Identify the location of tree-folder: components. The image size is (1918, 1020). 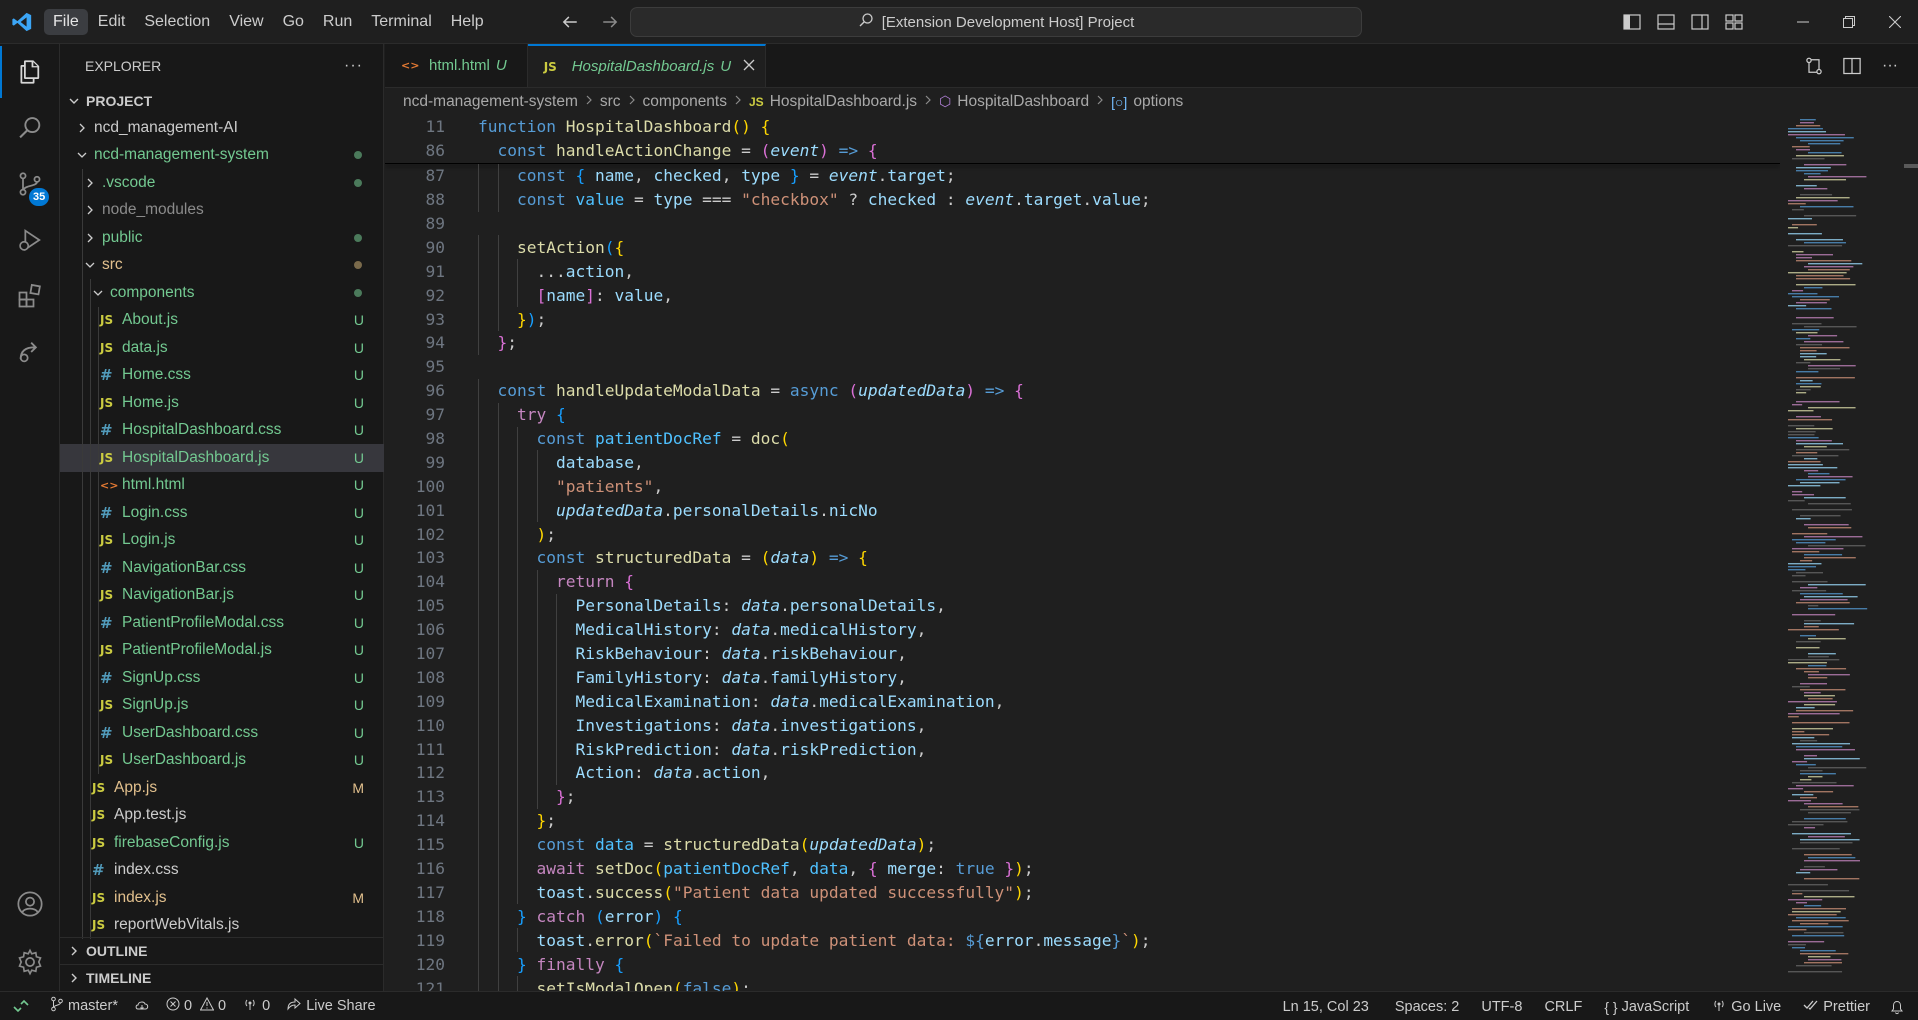
(222, 293).